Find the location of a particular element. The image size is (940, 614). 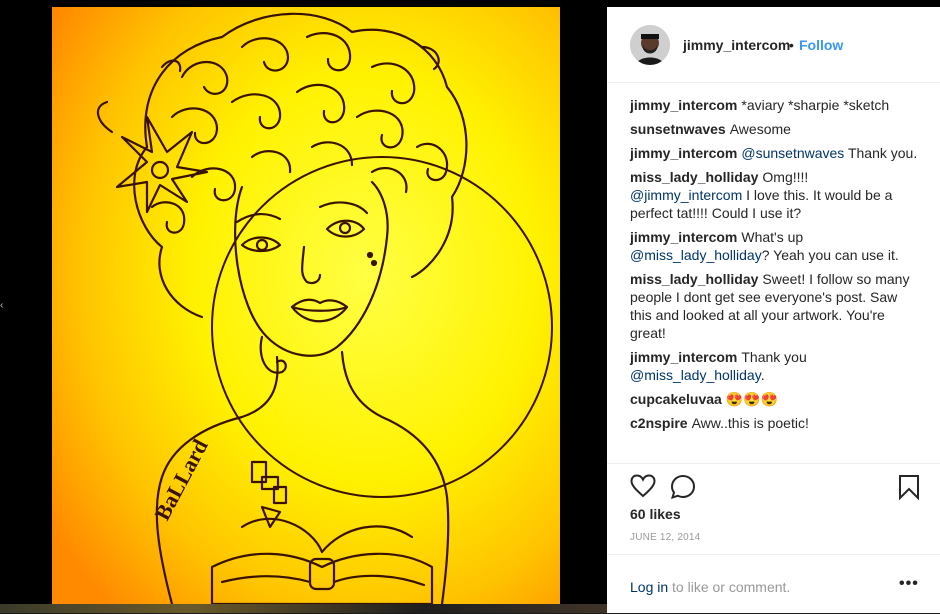

follow-button: Follow is located at coordinates (821, 45).